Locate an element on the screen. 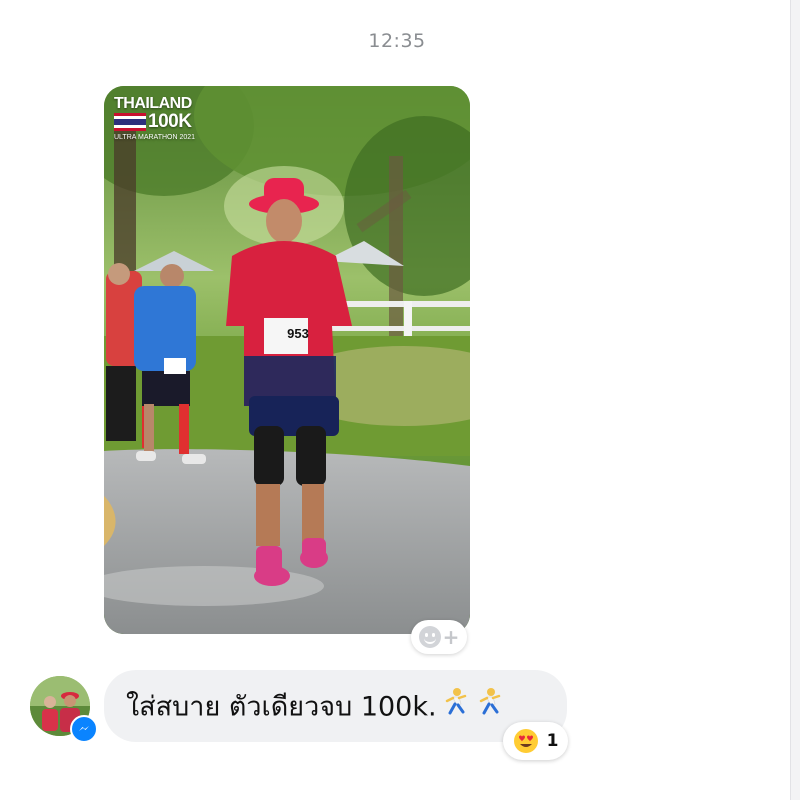 This screenshot has width=800, height=800. reaction-count: 1 is located at coordinates (552, 741).